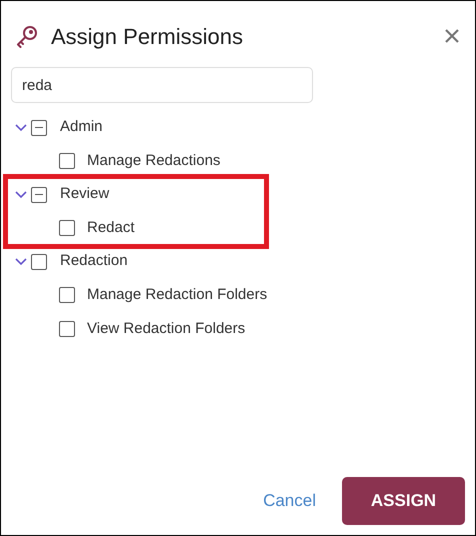 The height and width of the screenshot is (536, 476). I want to click on tree-item-label: Redact, so click(111, 228).